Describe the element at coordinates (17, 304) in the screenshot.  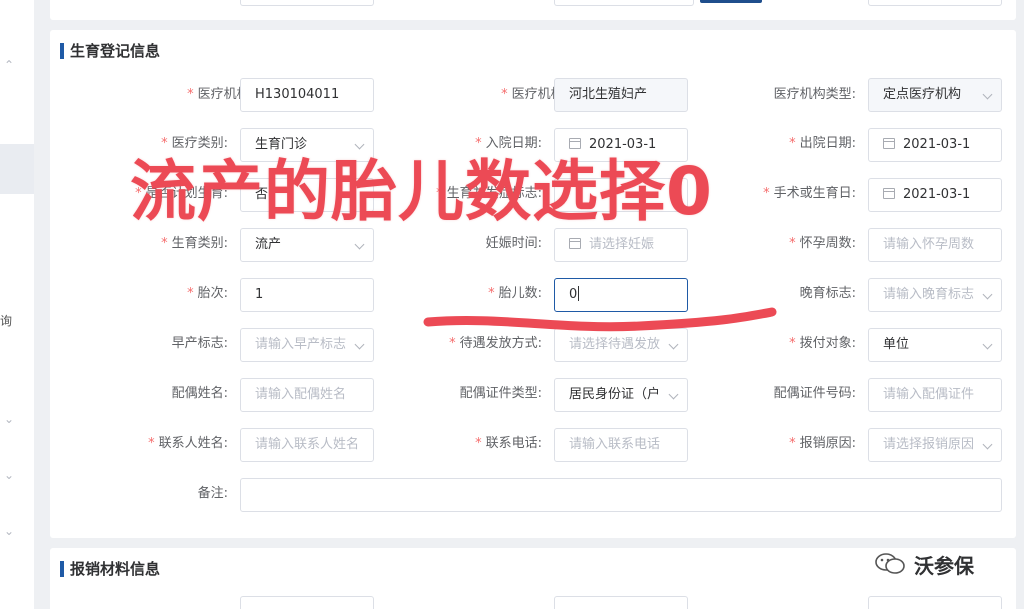
I see `sidebar: ⌃ 询 ⌄ ⌄ ⌄` at that location.